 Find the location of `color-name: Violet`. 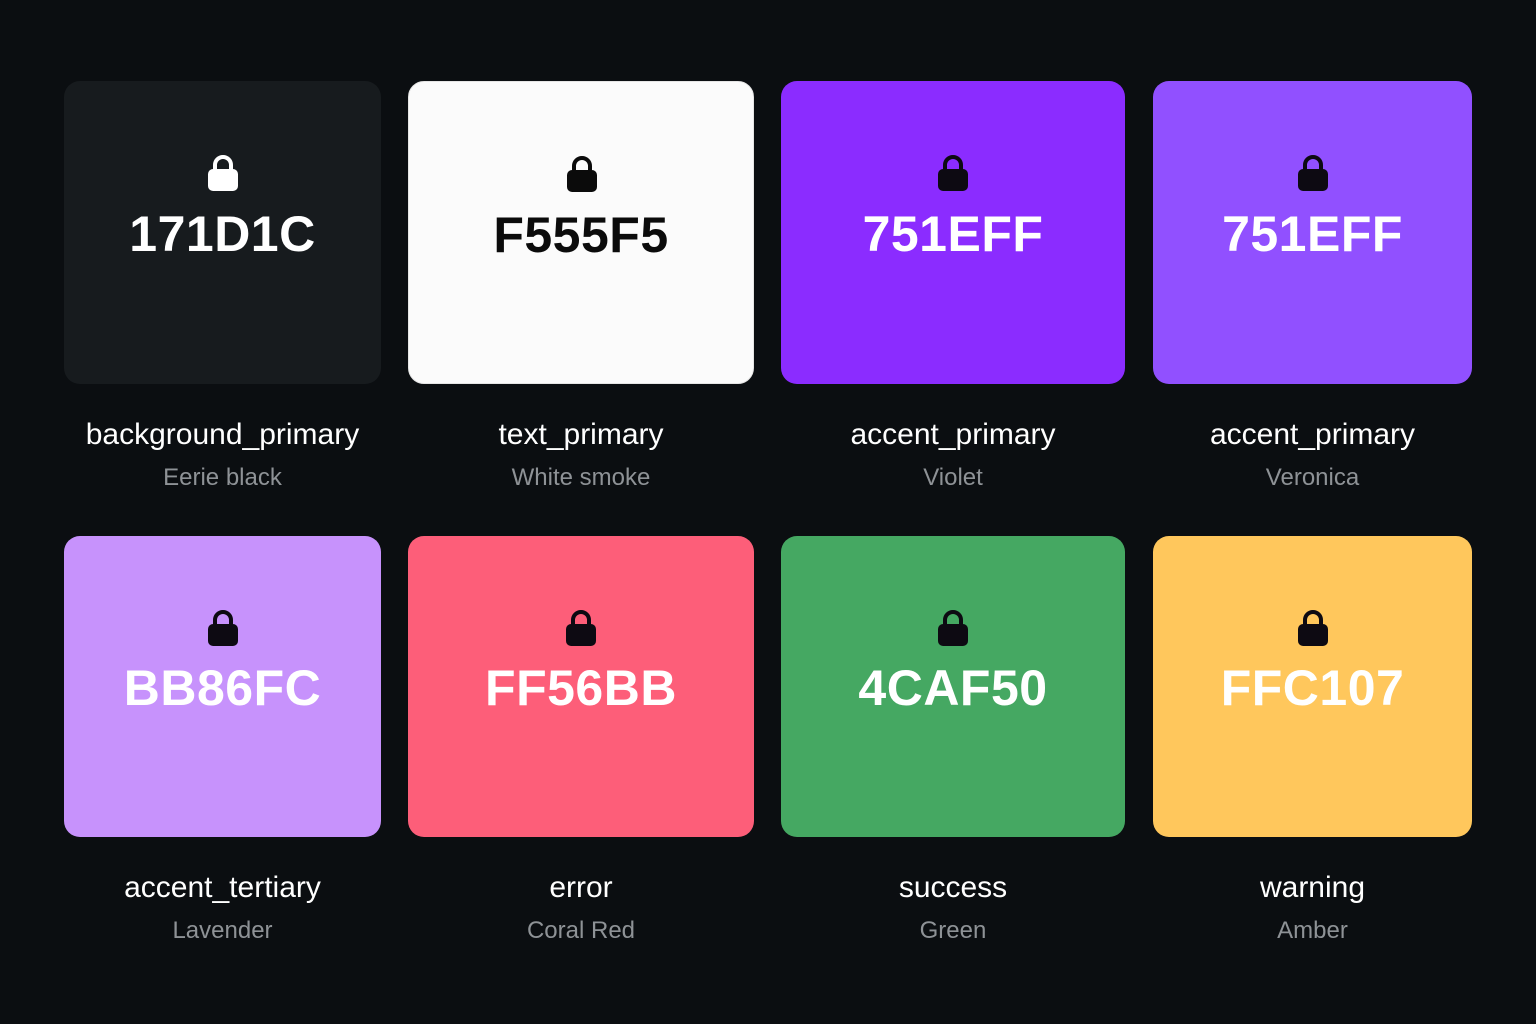

color-name: Violet is located at coordinates (953, 477).